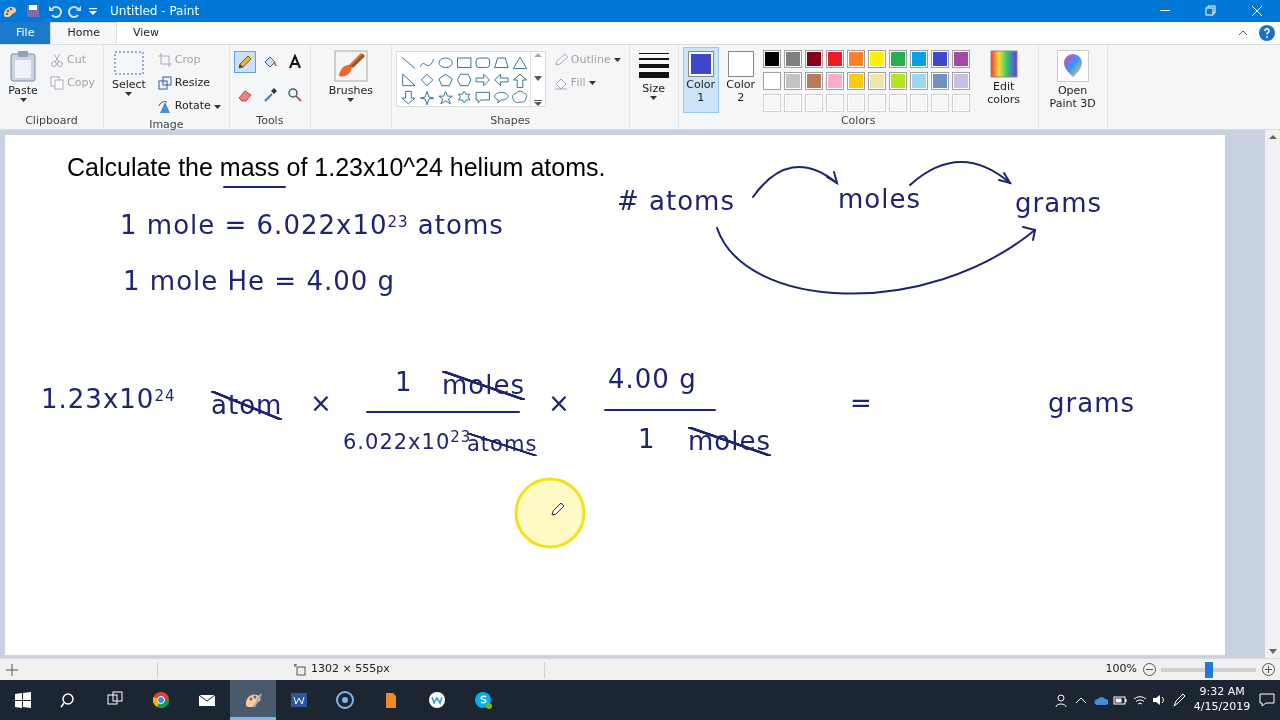 The height and width of the screenshot is (720, 1280). I want to click on canvas-heading: Calculate the mass of 1.23x10^24 helium atoms., so click(336, 167).